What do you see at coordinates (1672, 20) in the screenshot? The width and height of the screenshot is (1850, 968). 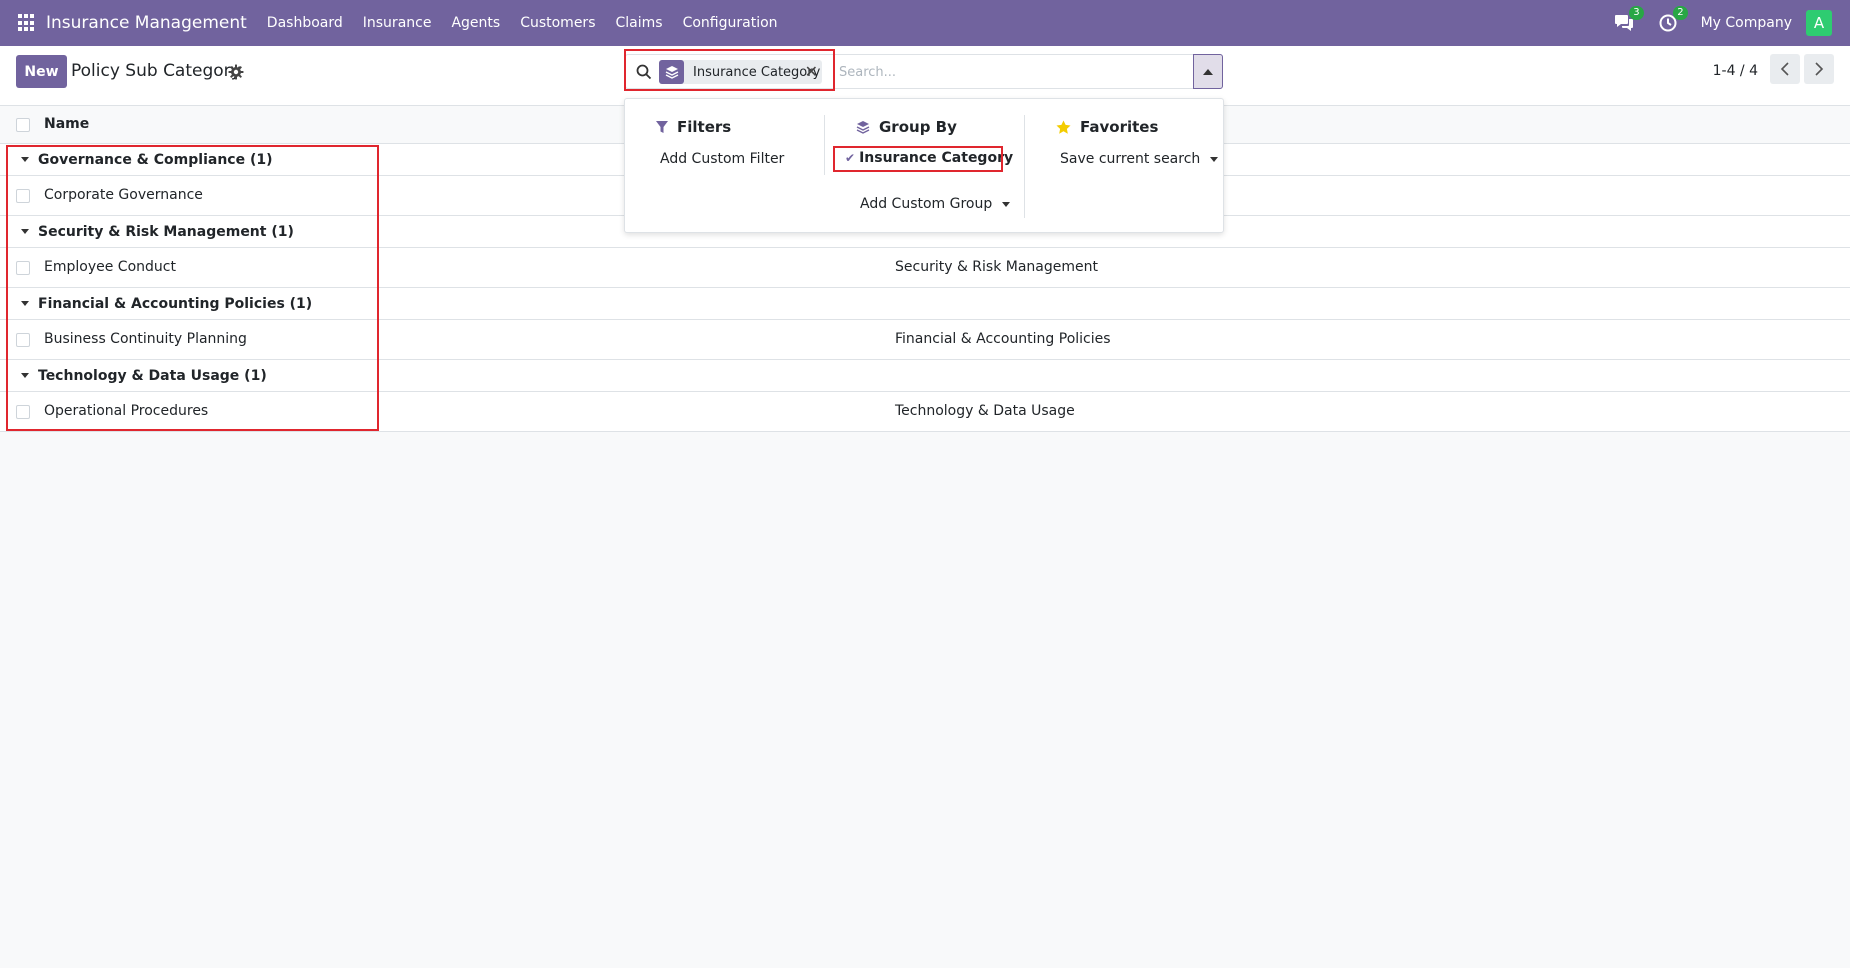 I see `activities-clock-icon: 2` at bounding box center [1672, 20].